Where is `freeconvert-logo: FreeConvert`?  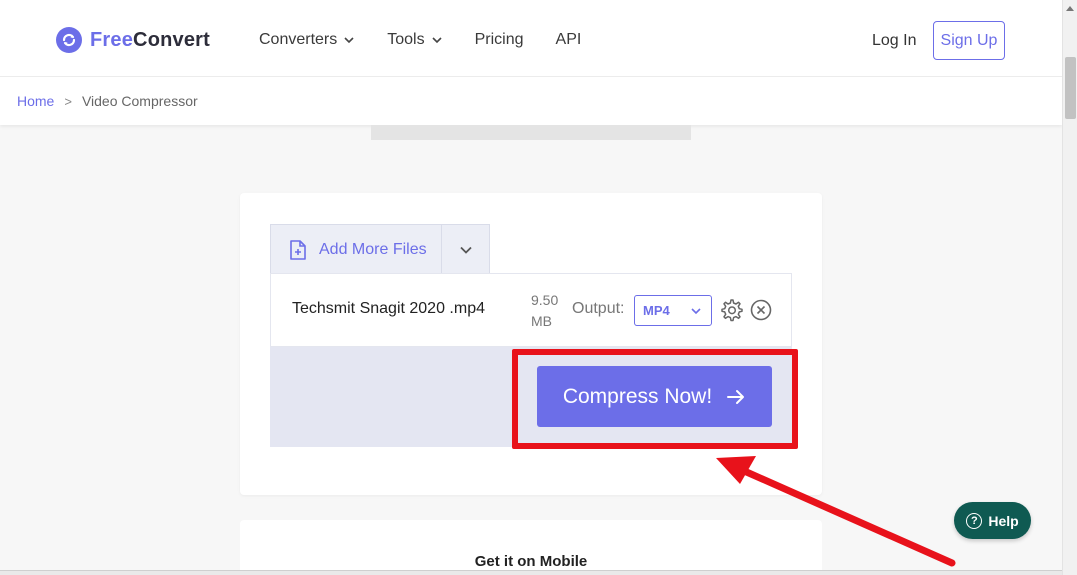 freeconvert-logo: FreeConvert is located at coordinates (133, 40).